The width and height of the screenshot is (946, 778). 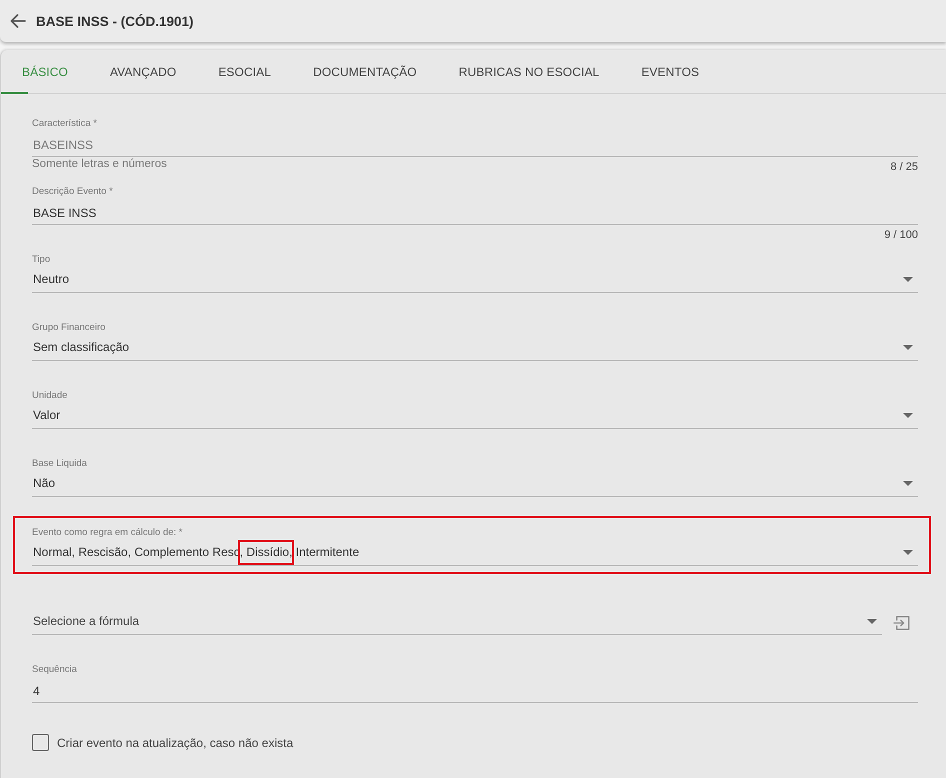 What do you see at coordinates (51, 279) in the screenshot?
I see `select-value: Neutro` at bounding box center [51, 279].